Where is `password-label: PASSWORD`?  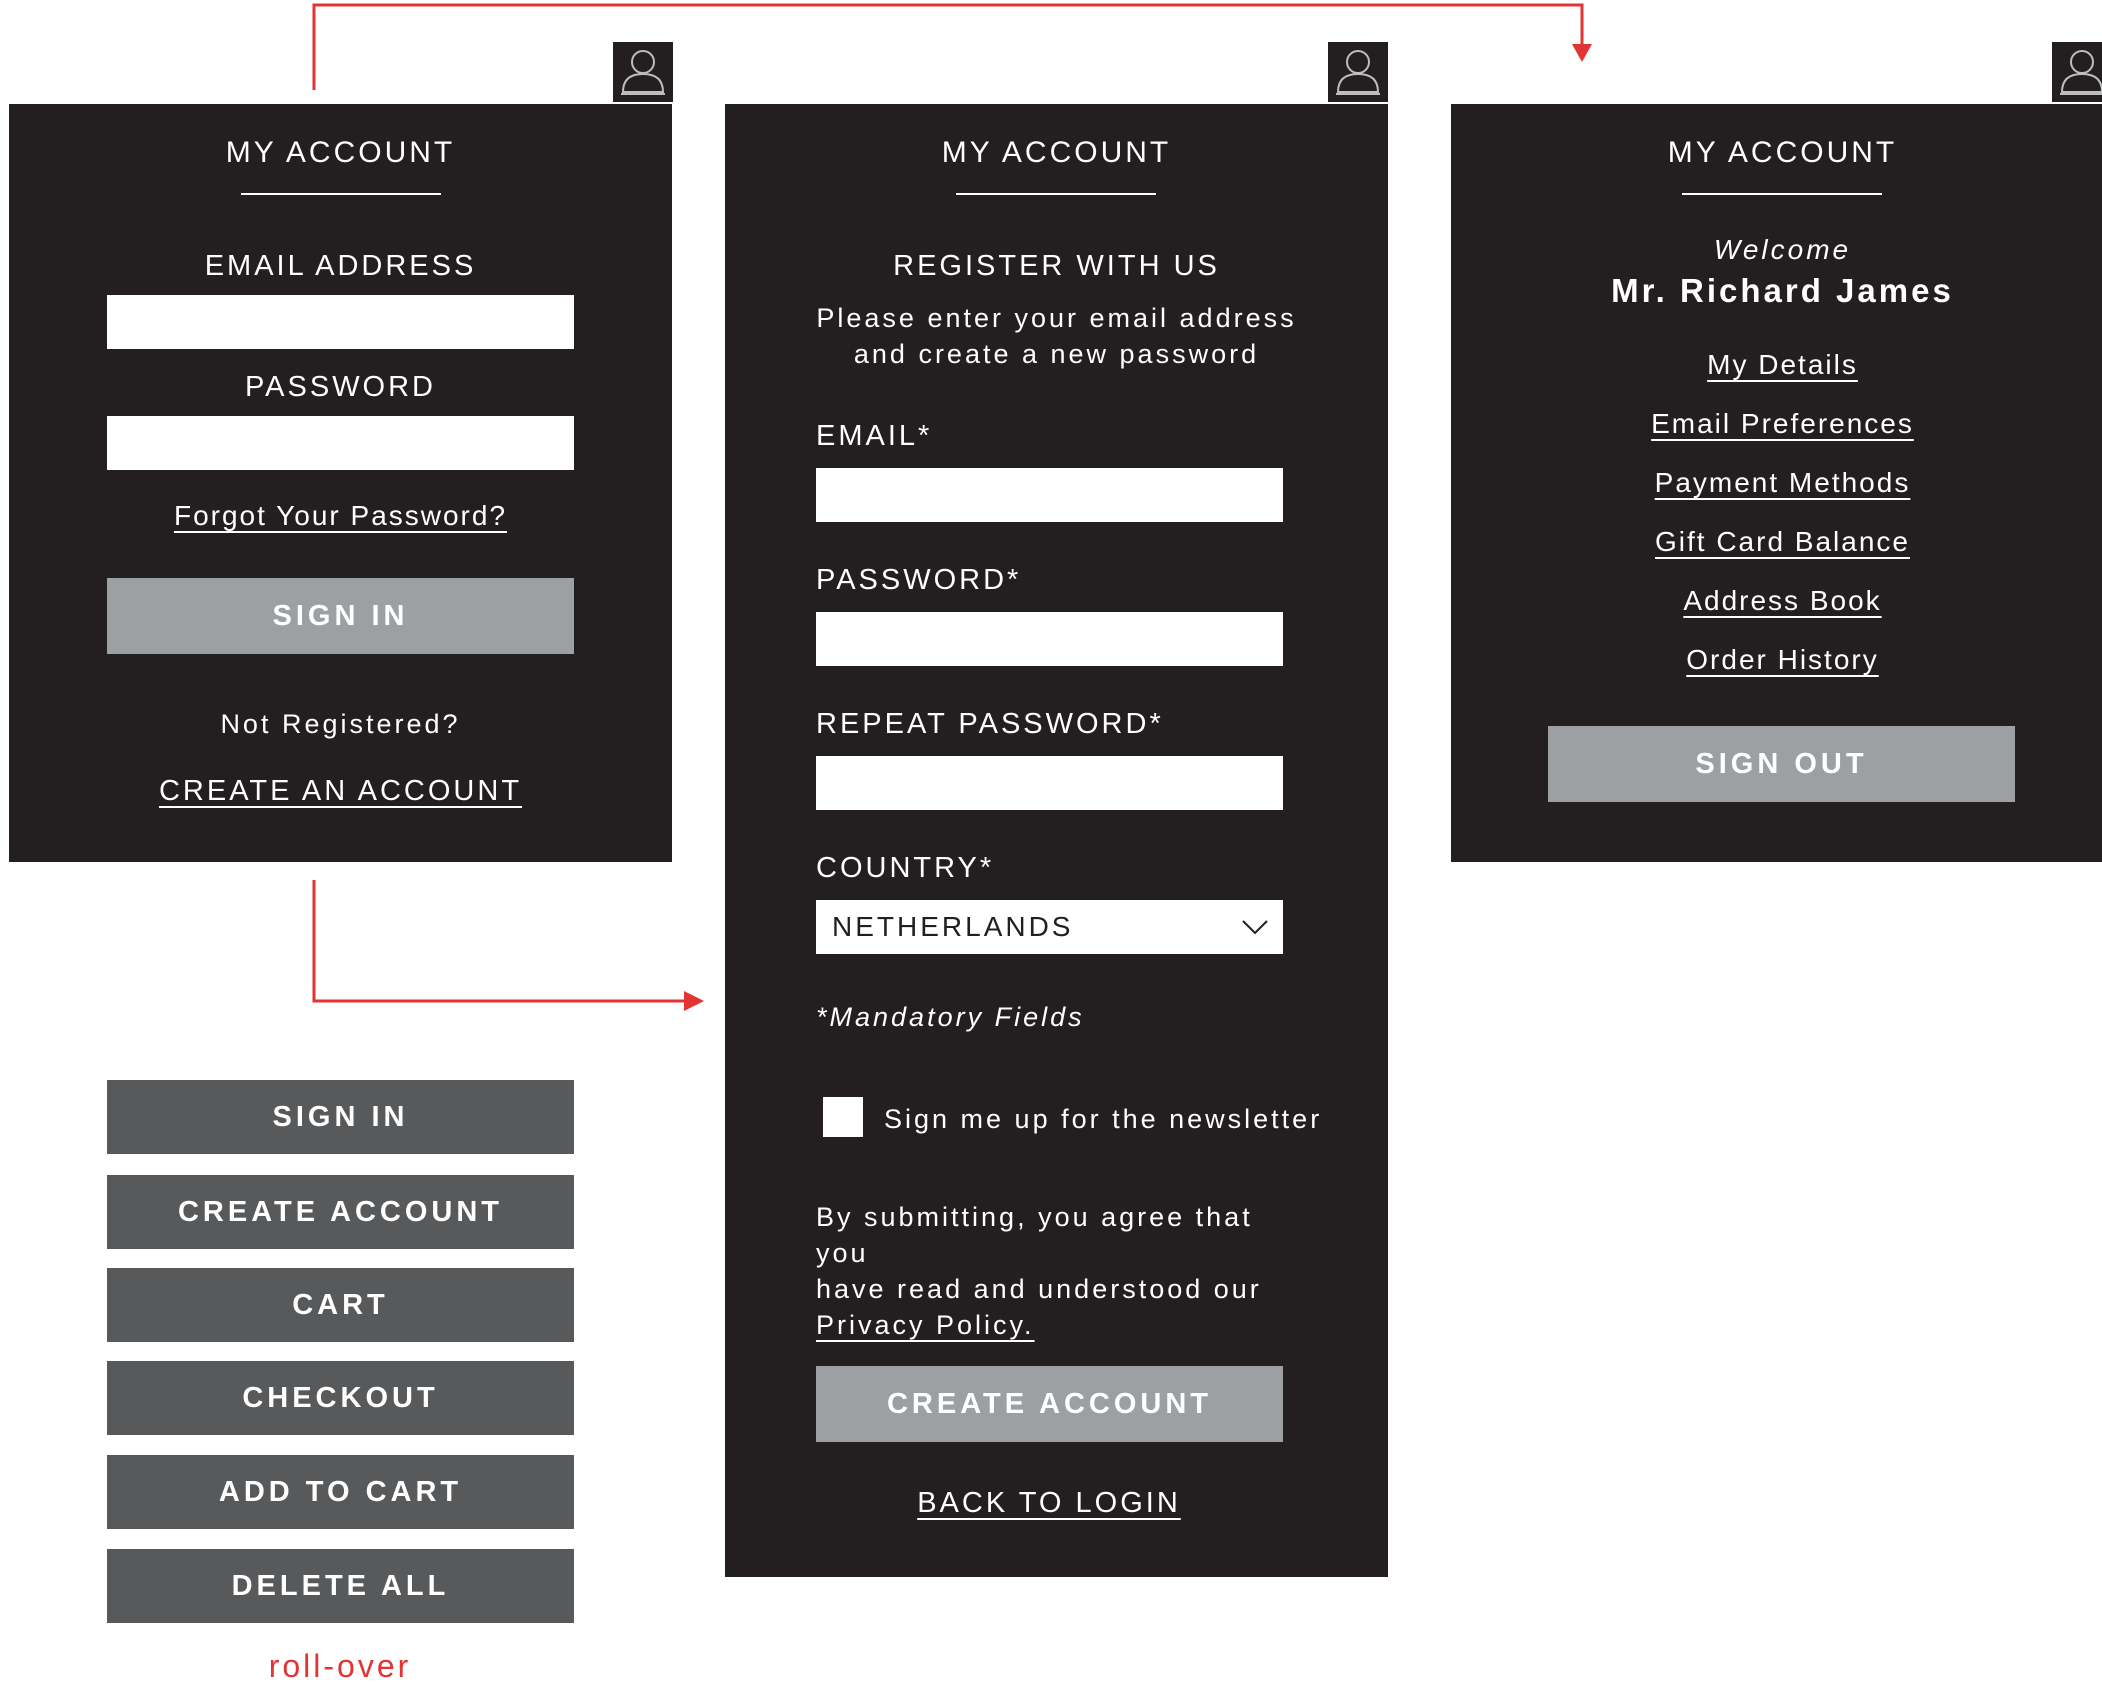
password-label: PASSWORD is located at coordinates (340, 387).